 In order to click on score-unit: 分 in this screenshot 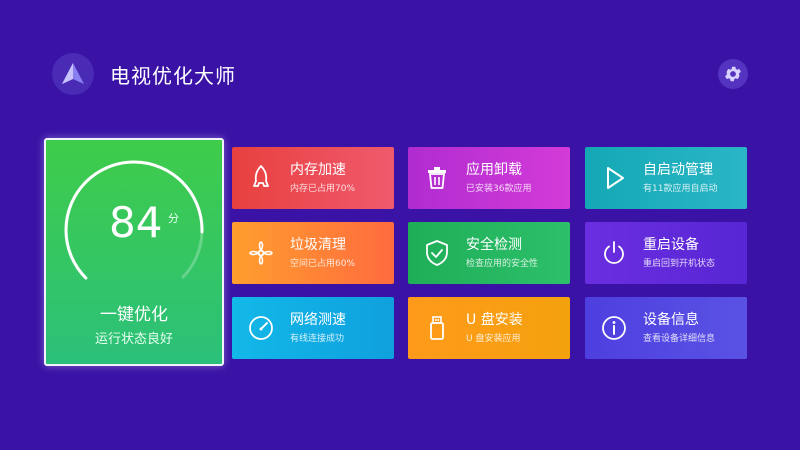, I will do `click(173, 218)`.